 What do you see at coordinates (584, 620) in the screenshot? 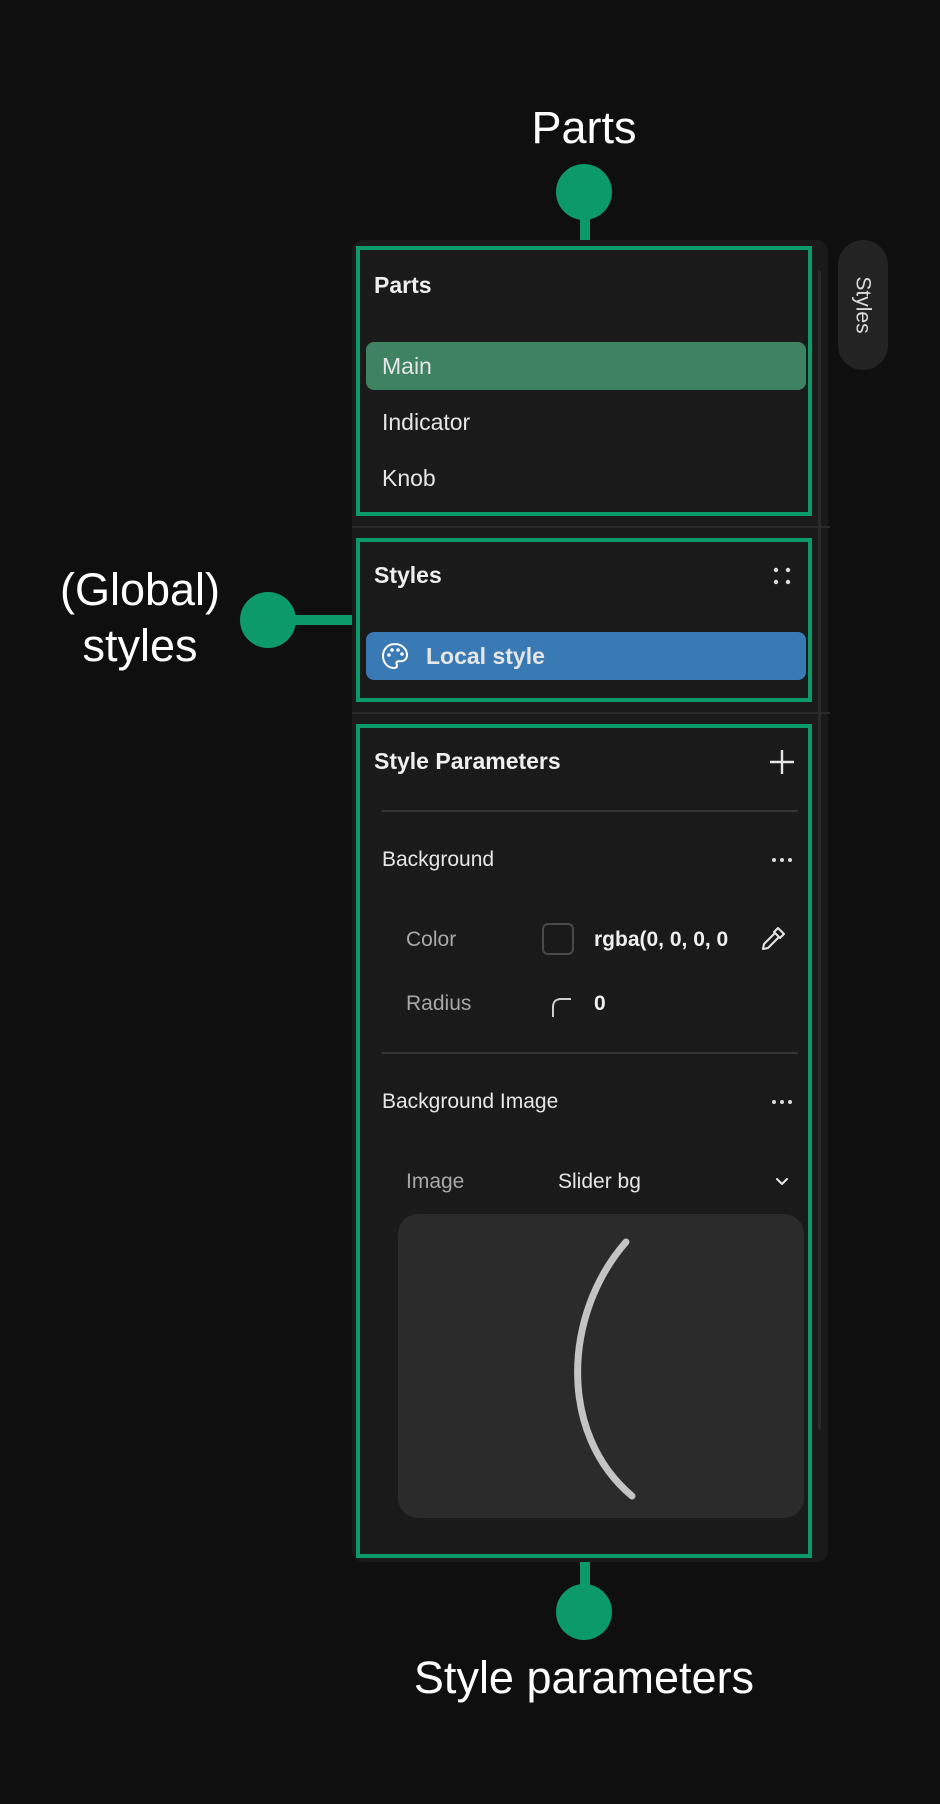
I see `styles-highlight-box` at bounding box center [584, 620].